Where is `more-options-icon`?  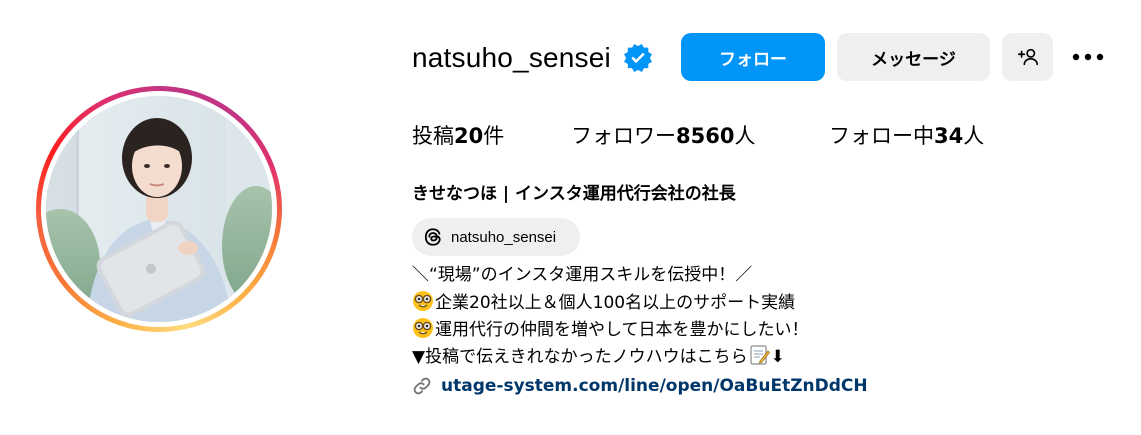
more-options-icon is located at coordinates (1088, 57).